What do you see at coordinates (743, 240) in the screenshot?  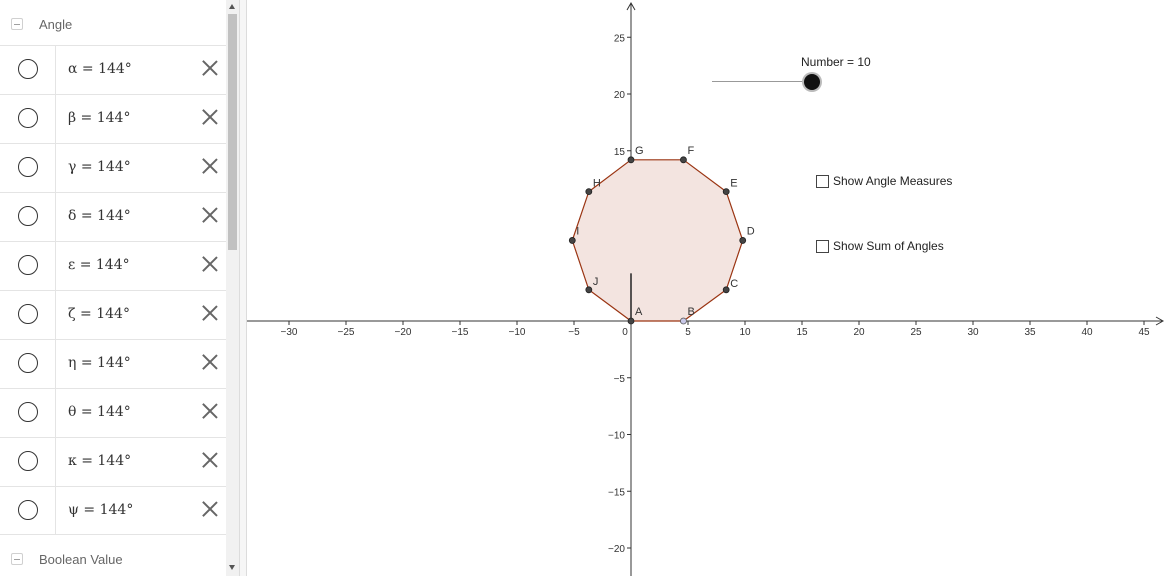 I see `vertex-point-d` at bounding box center [743, 240].